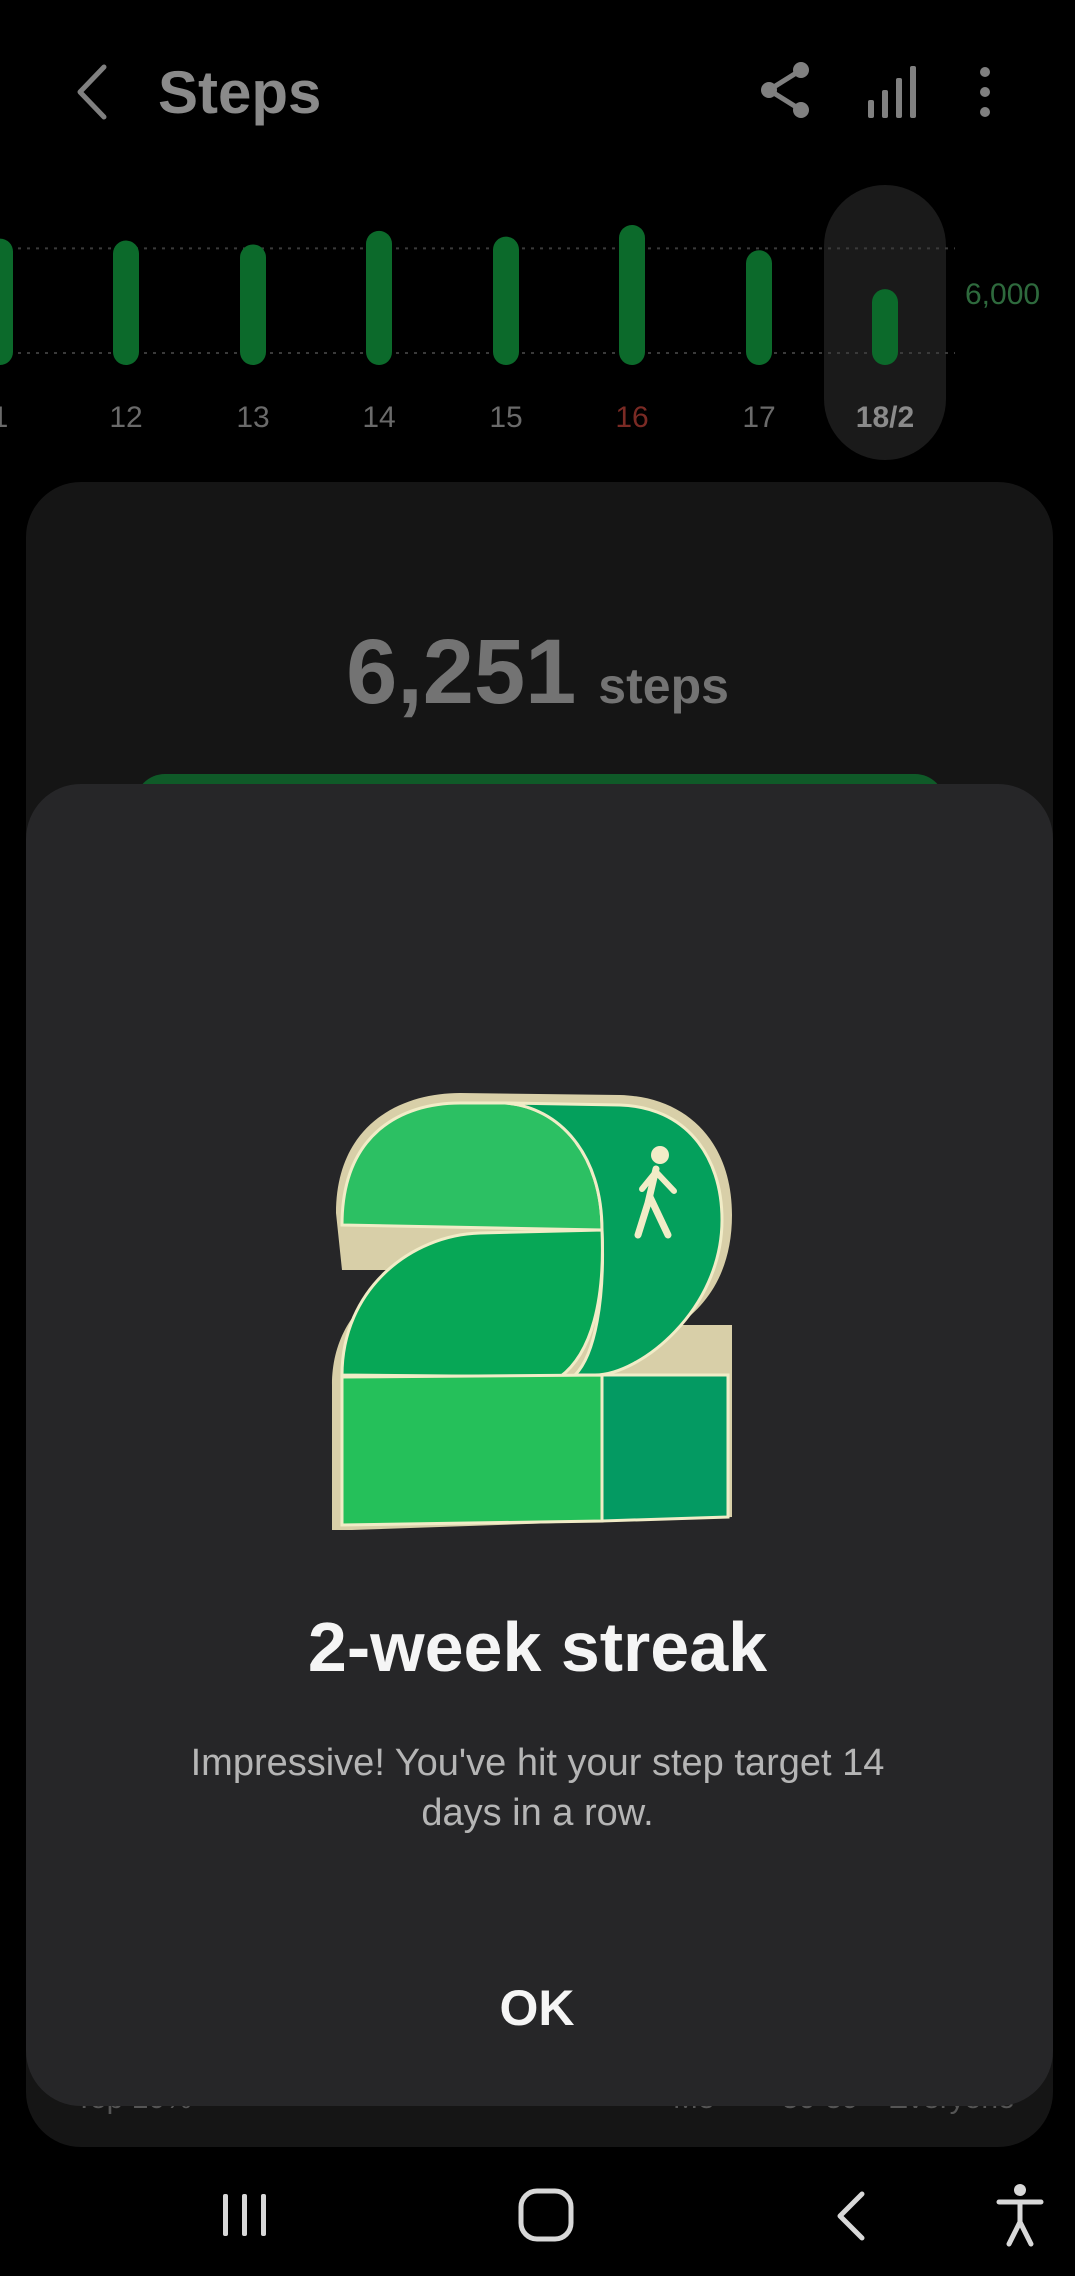  Describe the element at coordinates (631, 417) in the screenshot. I see `day-label-16: 16` at that location.